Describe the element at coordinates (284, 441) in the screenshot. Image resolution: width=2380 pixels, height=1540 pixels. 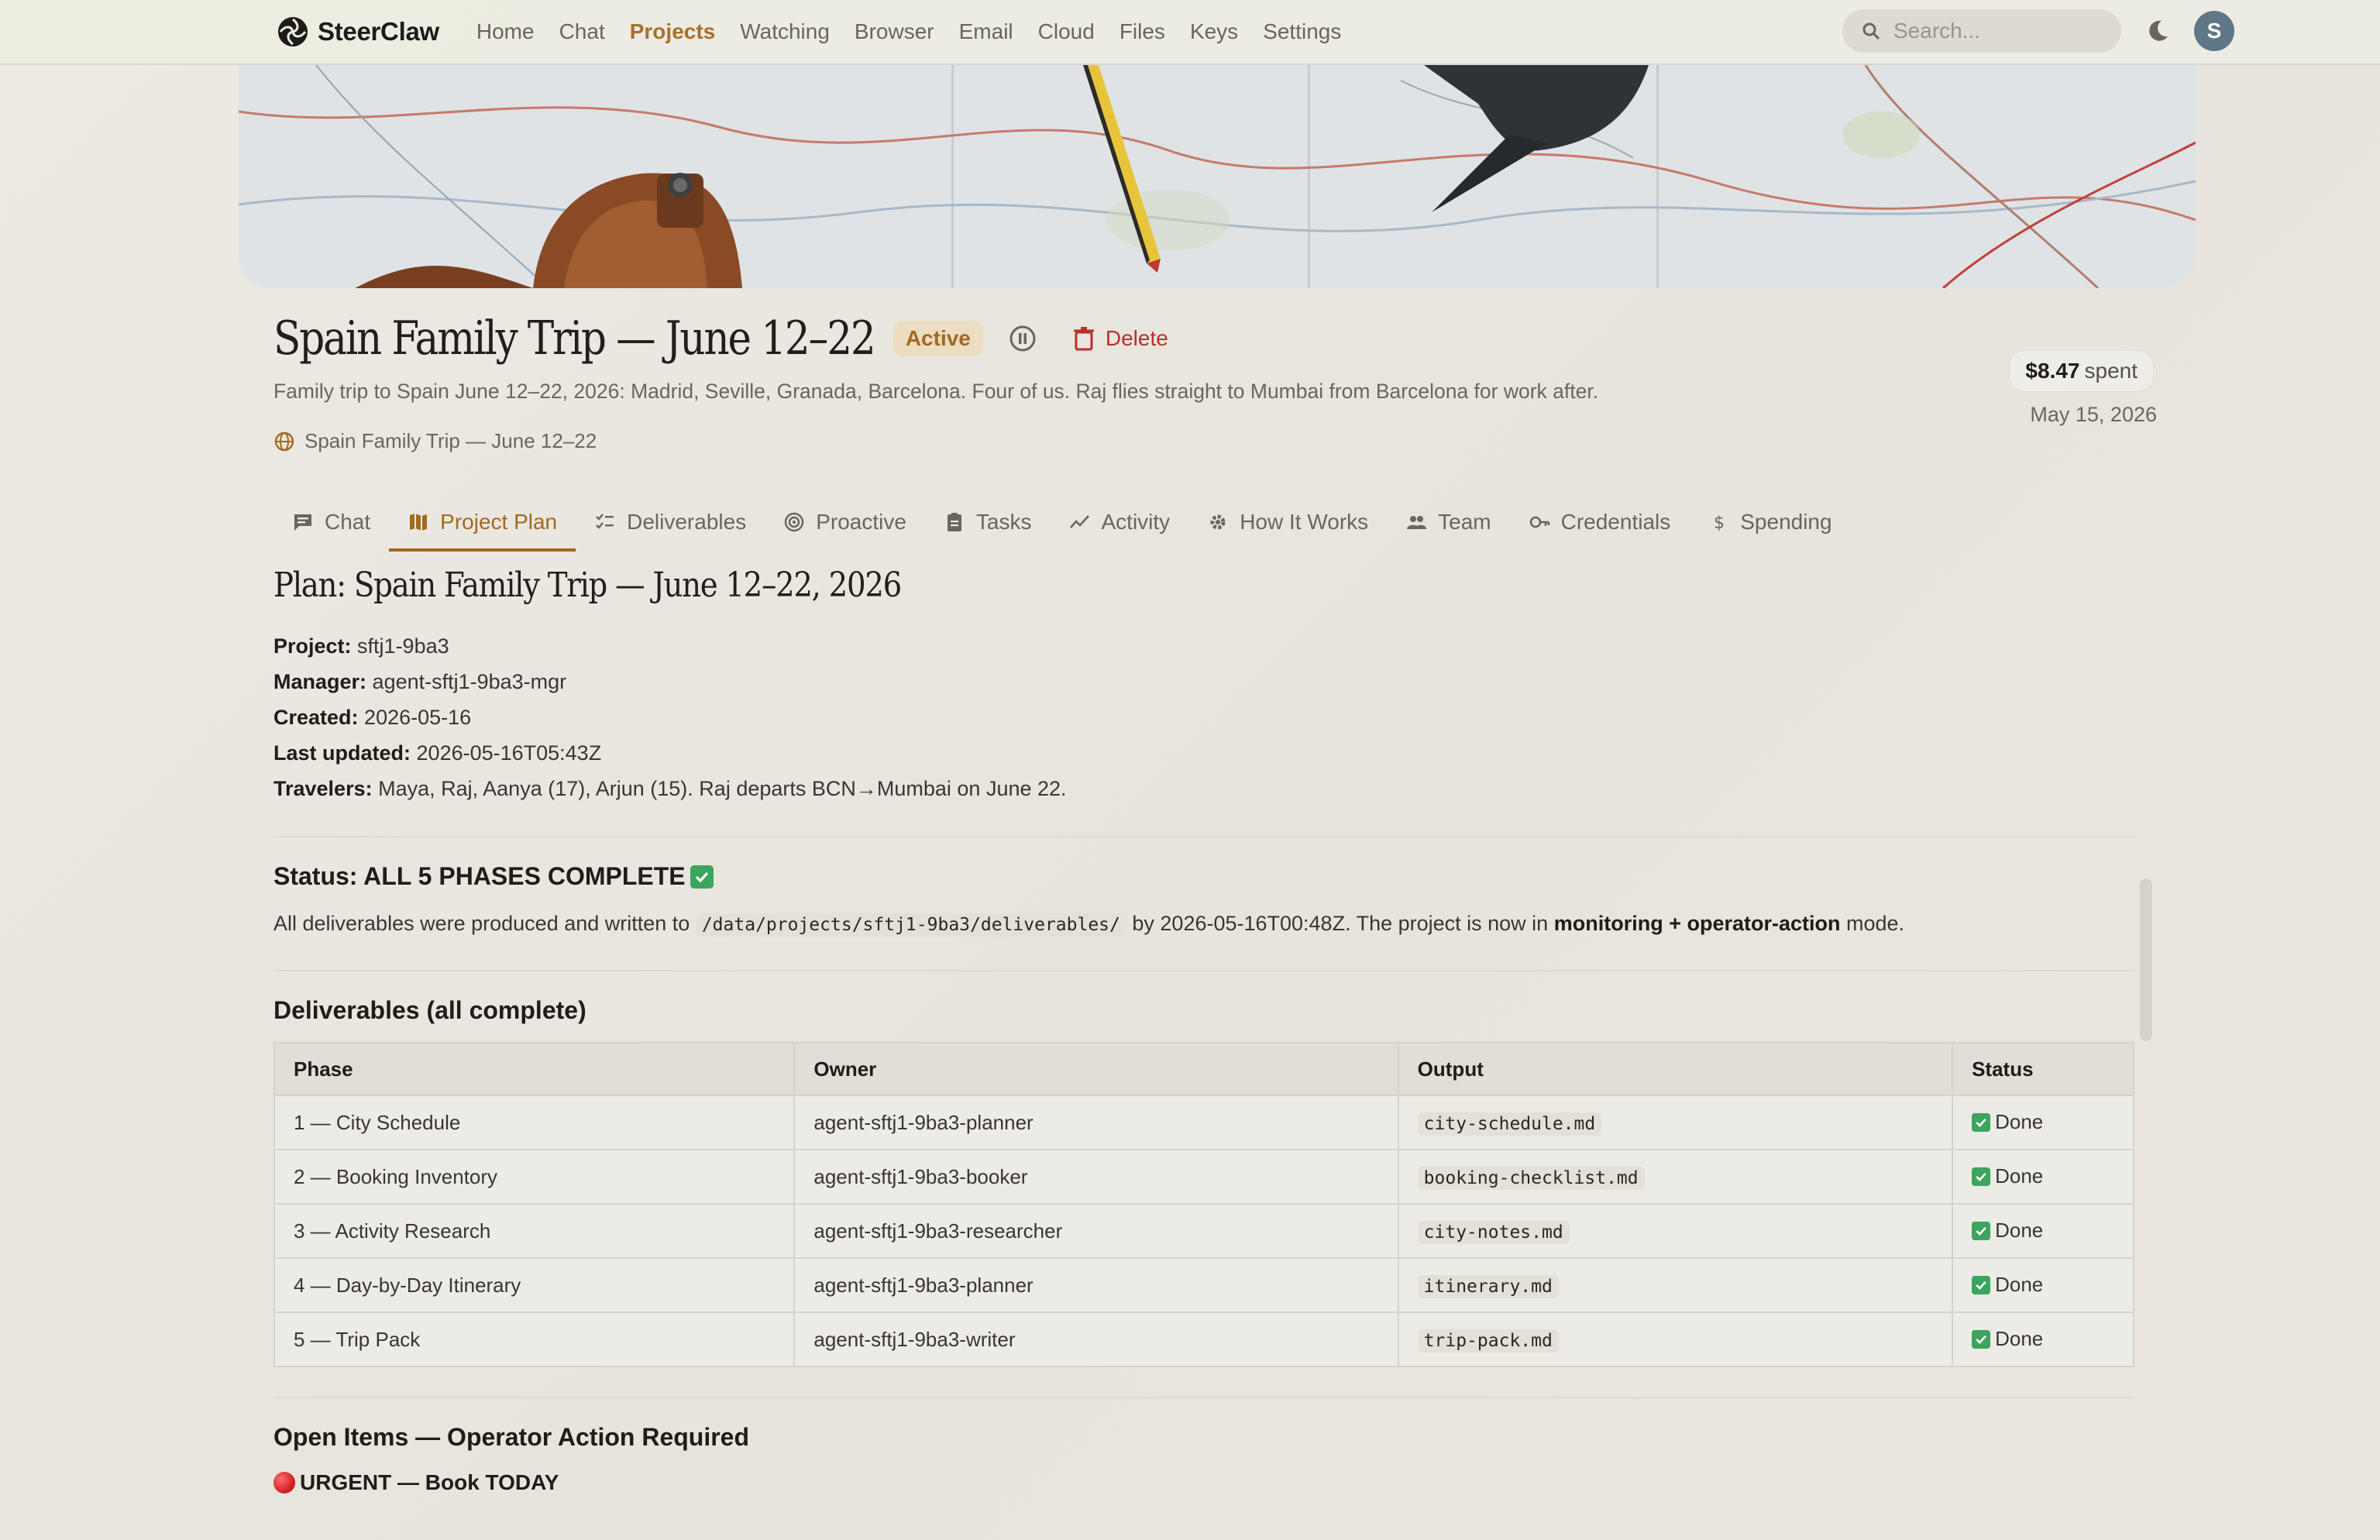
I see `globe-icon` at that location.